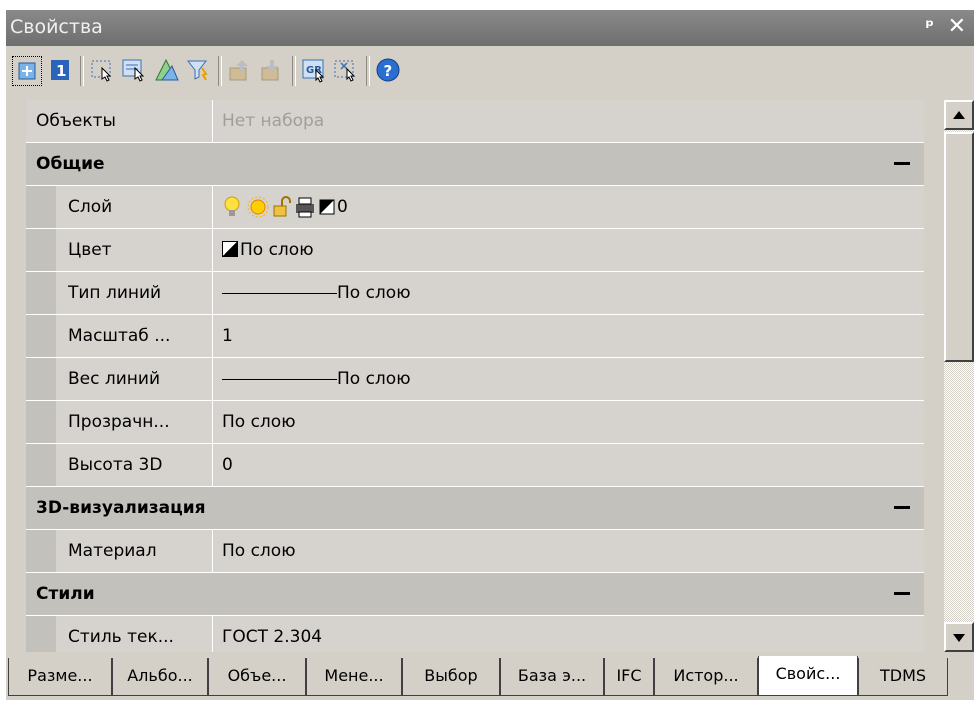 Image resolution: width=980 pixels, height=711 pixels. What do you see at coordinates (475, 164) in the screenshot?
I see `category-general: Общие` at bounding box center [475, 164].